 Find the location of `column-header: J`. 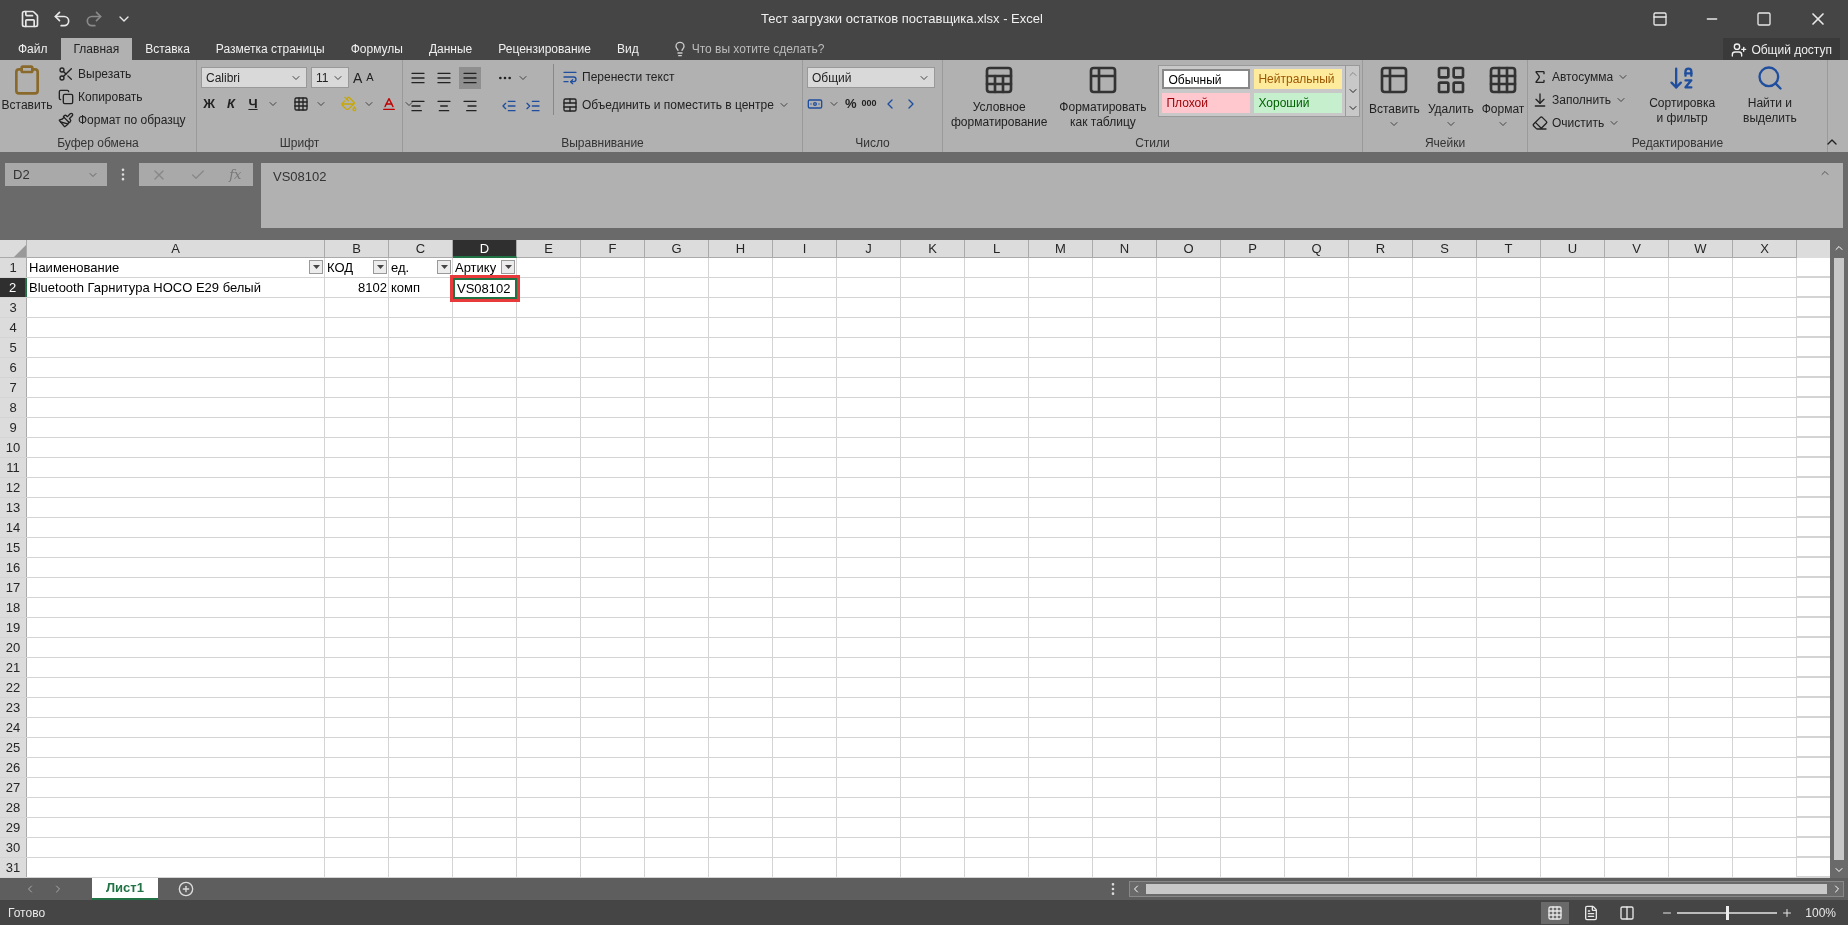

column-header: J is located at coordinates (869, 249).